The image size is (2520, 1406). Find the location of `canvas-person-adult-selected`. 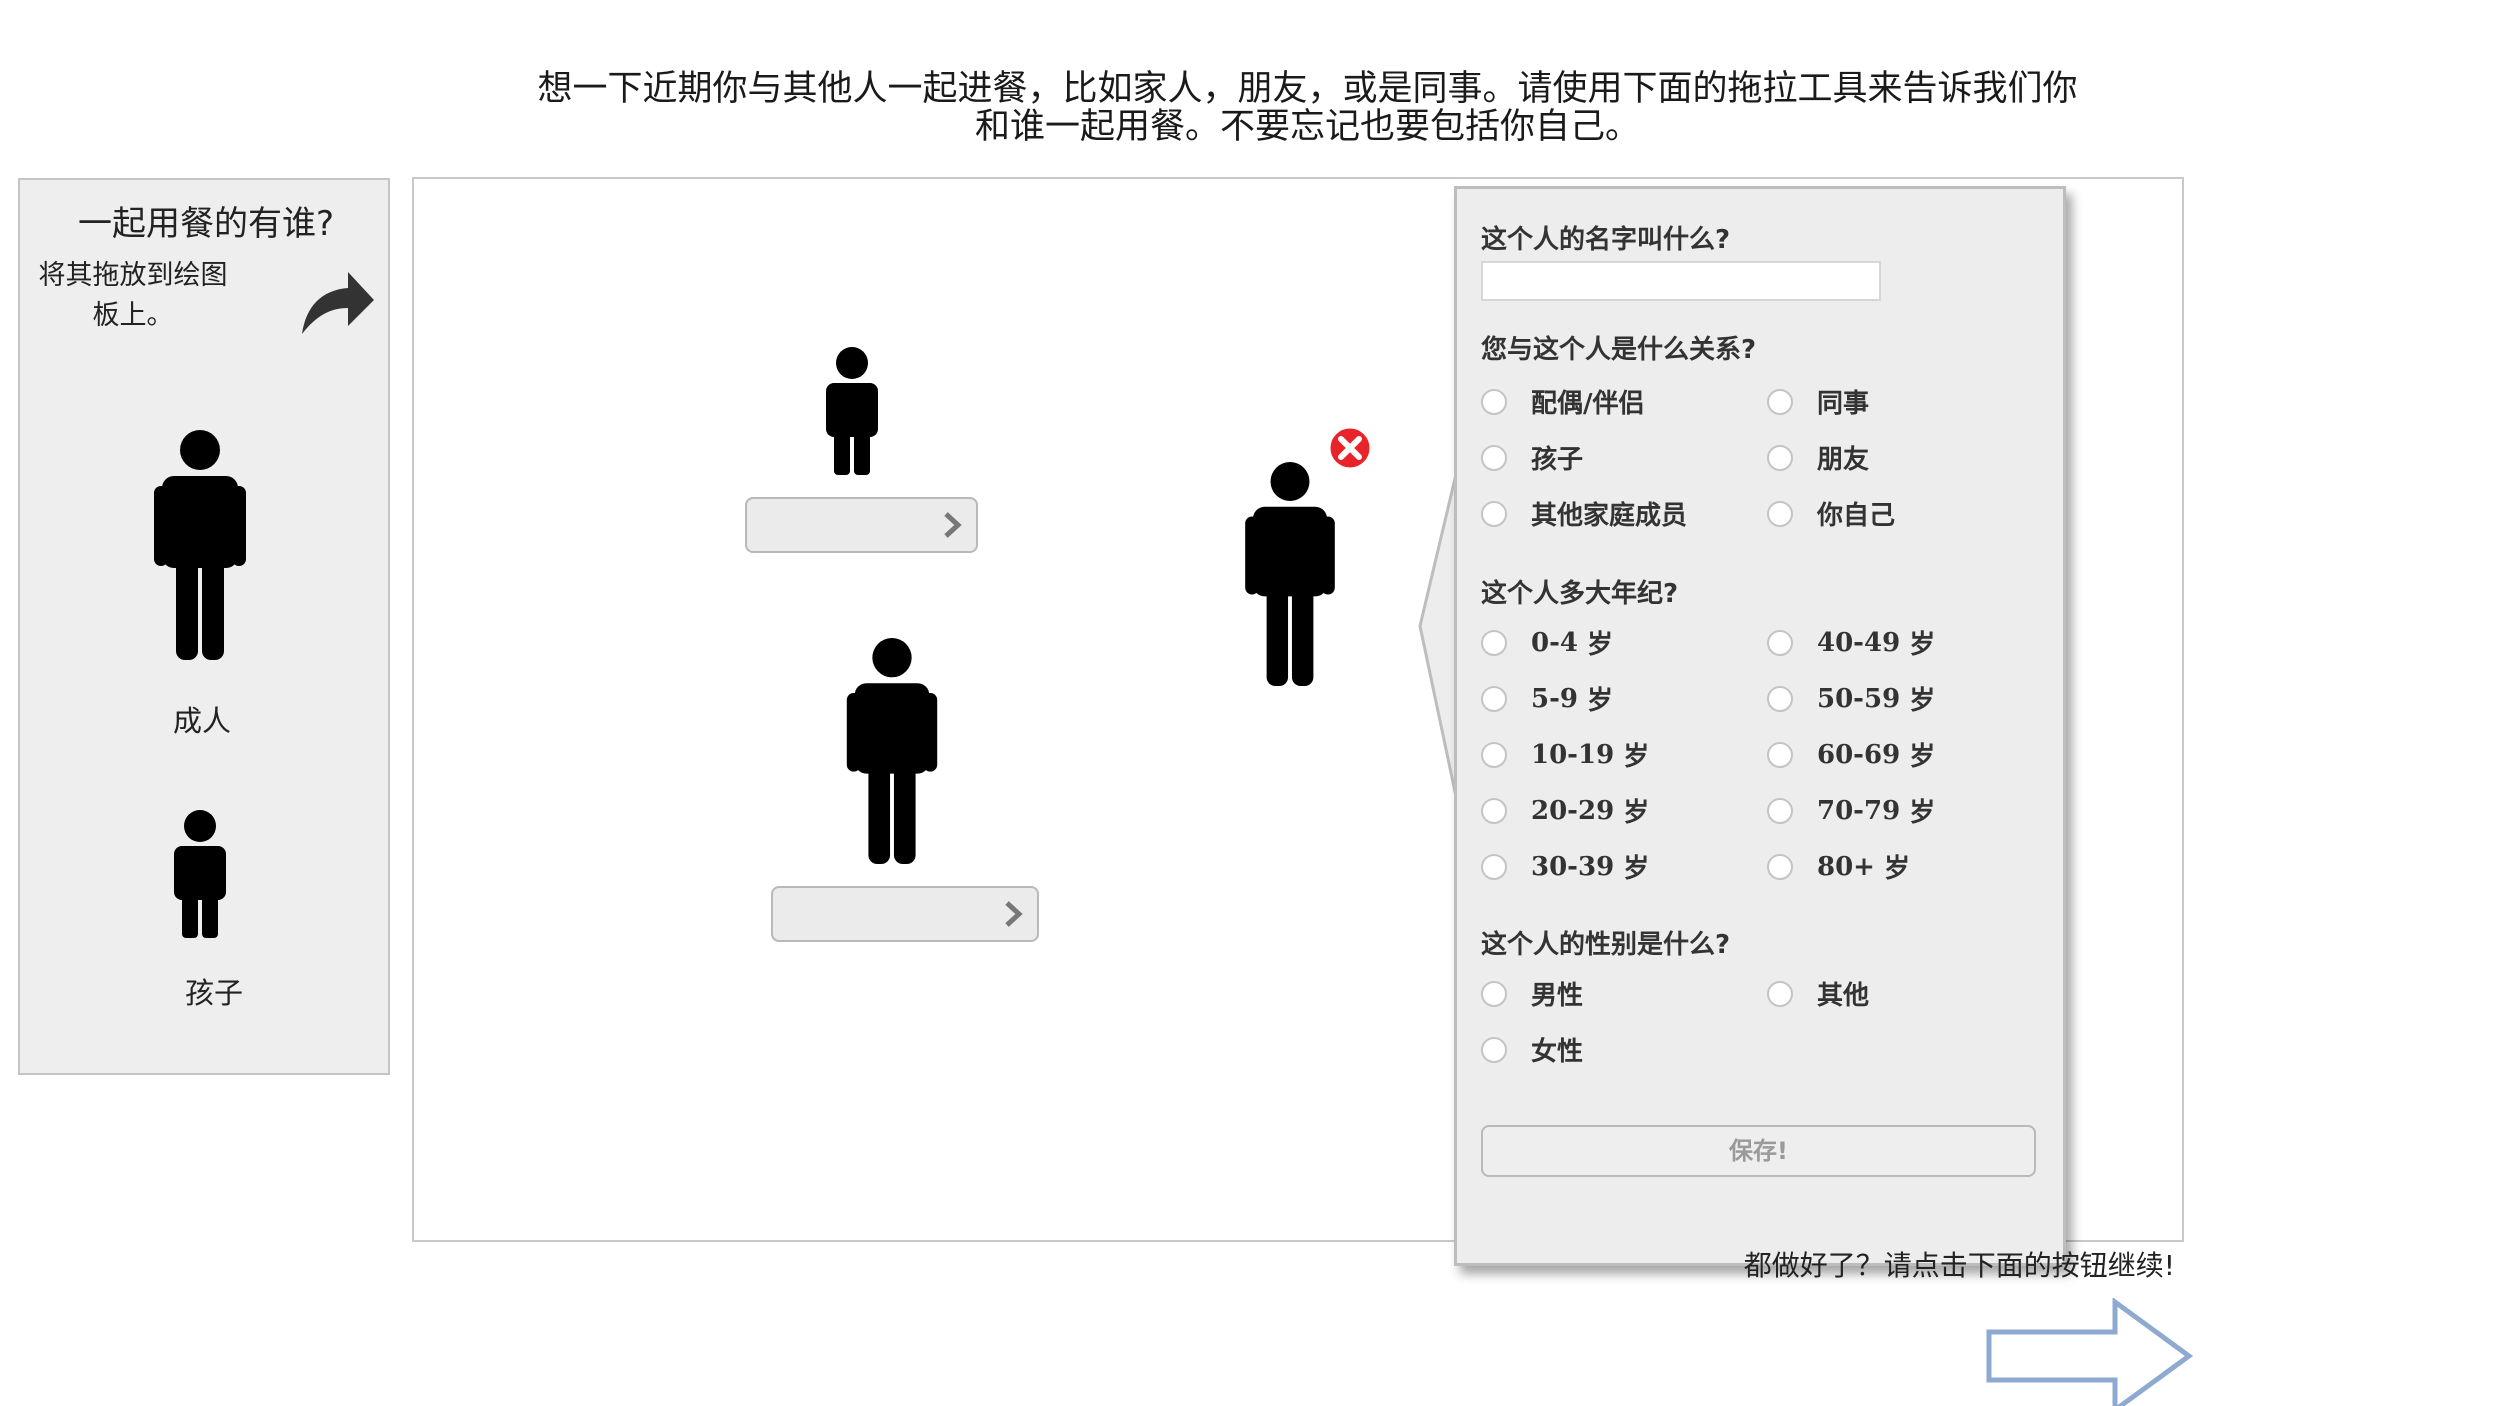

canvas-person-adult-selected is located at coordinates (1290, 575).